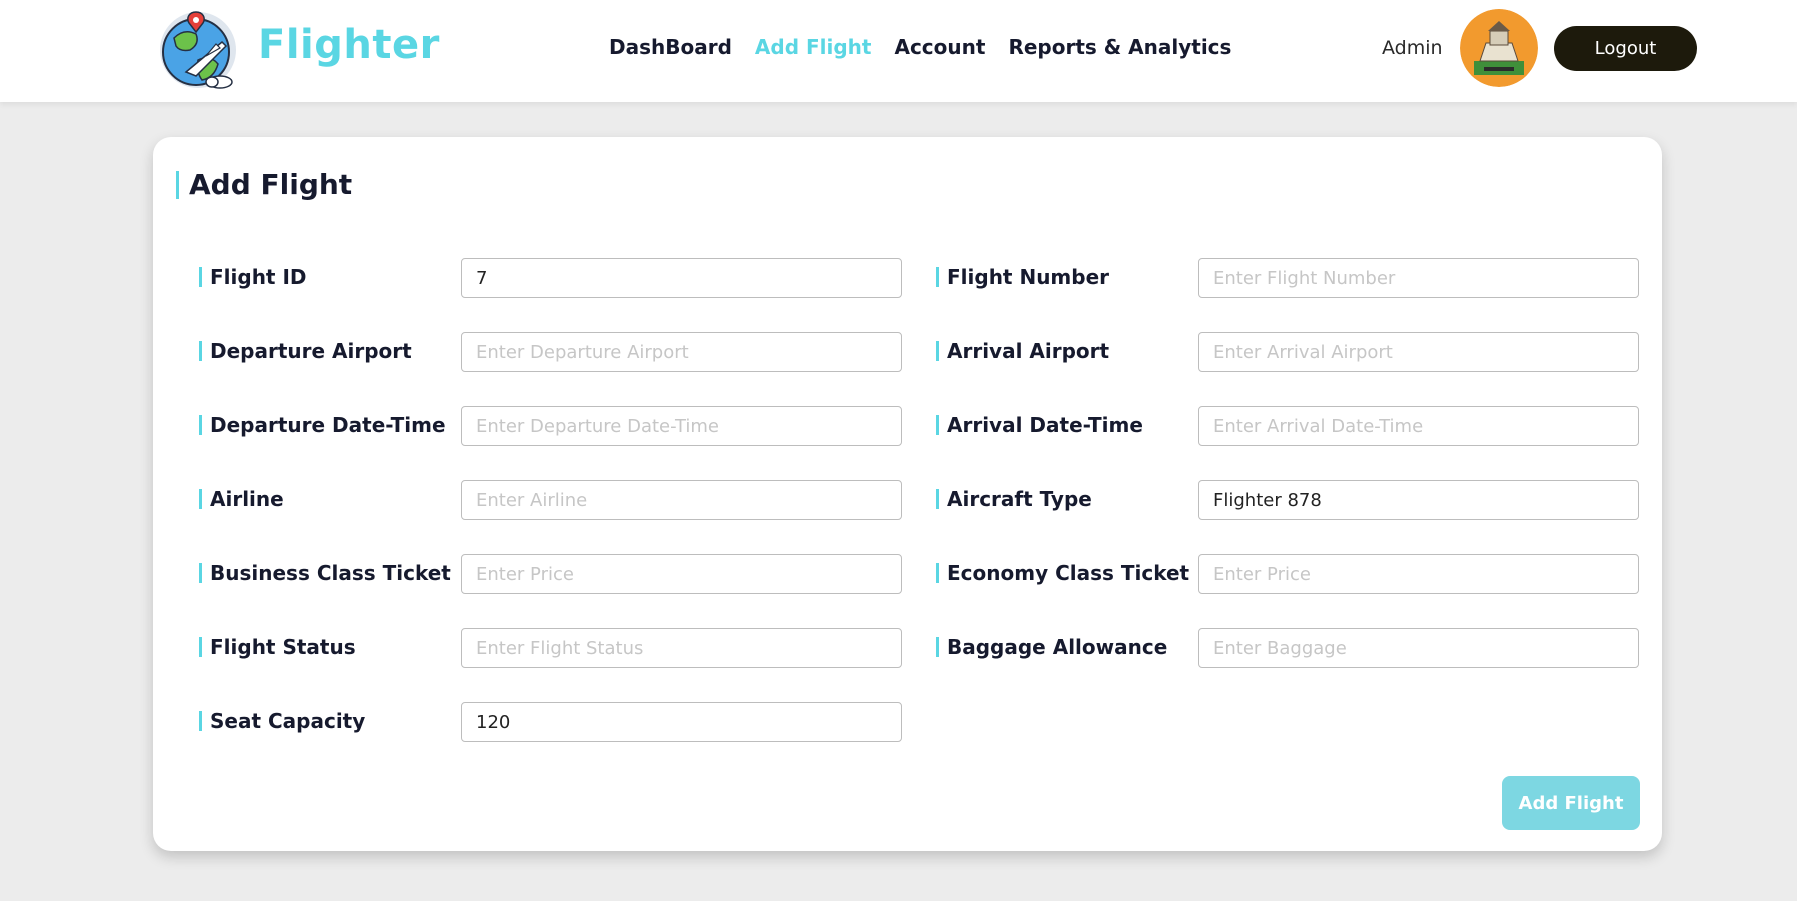 The width and height of the screenshot is (1797, 901). What do you see at coordinates (1418, 500) in the screenshot?
I see `aircraft-type-input` at bounding box center [1418, 500].